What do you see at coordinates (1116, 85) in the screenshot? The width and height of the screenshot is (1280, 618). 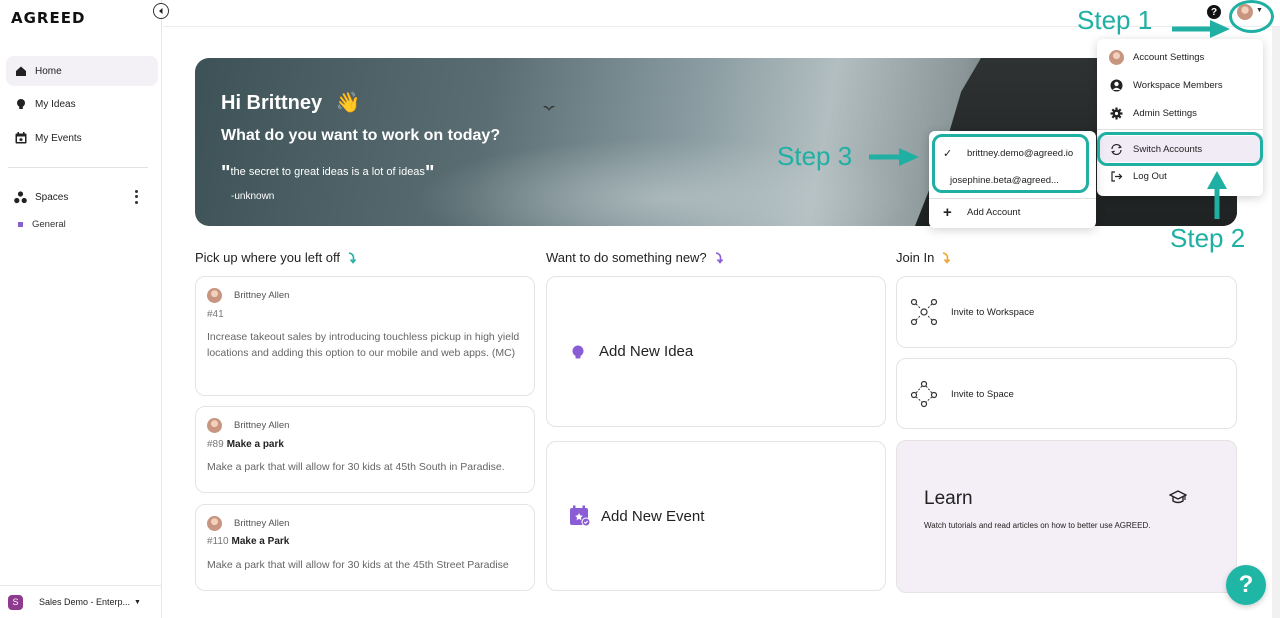 I see `user-circle-icon` at bounding box center [1116, 85].